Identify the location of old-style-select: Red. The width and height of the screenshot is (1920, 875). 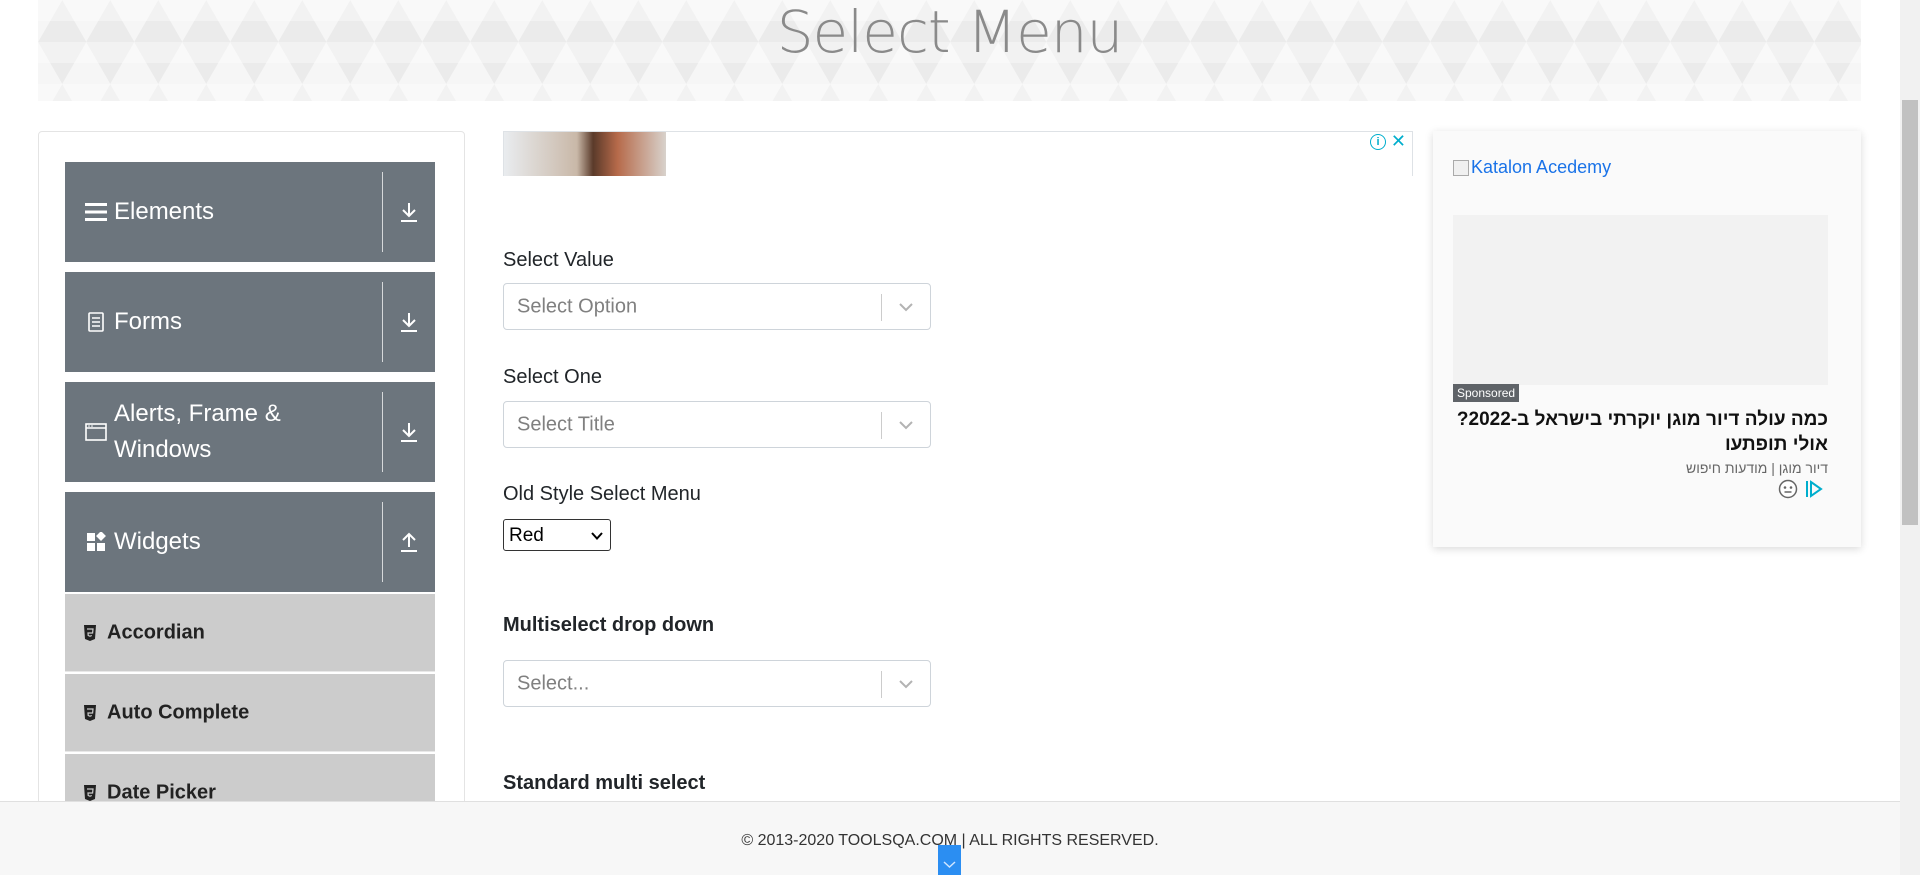
(557, 535).